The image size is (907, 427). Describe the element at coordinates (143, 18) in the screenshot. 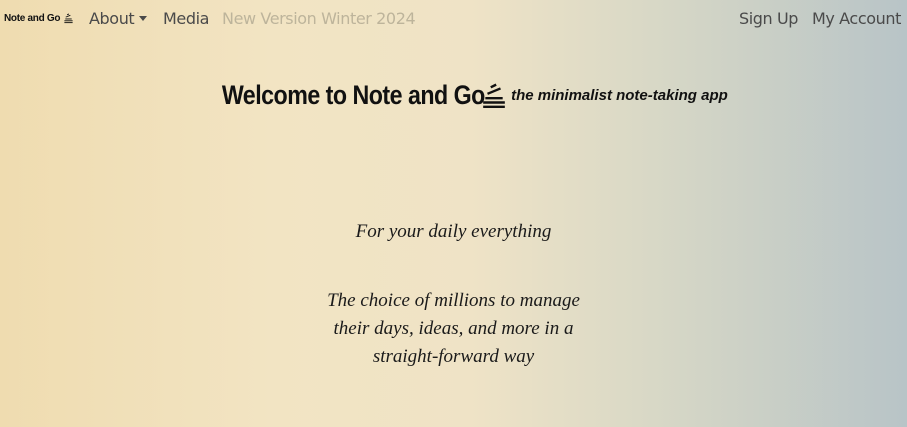

I see `caret-down-icon` at that location.